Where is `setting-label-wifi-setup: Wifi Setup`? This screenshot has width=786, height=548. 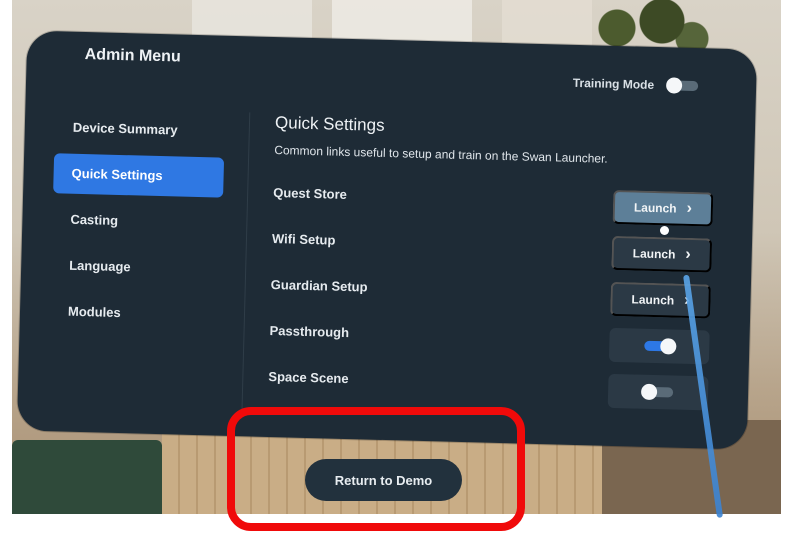
setting-label-wifi-setup: Wifi Setup is located at coordinates (303, 239).